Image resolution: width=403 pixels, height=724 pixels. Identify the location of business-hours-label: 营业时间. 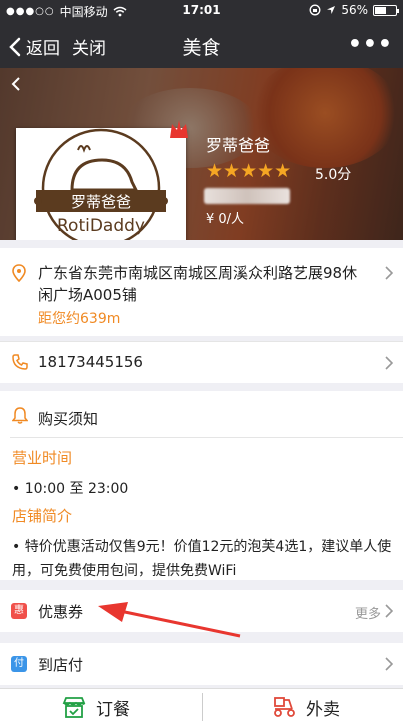
(42, 458).